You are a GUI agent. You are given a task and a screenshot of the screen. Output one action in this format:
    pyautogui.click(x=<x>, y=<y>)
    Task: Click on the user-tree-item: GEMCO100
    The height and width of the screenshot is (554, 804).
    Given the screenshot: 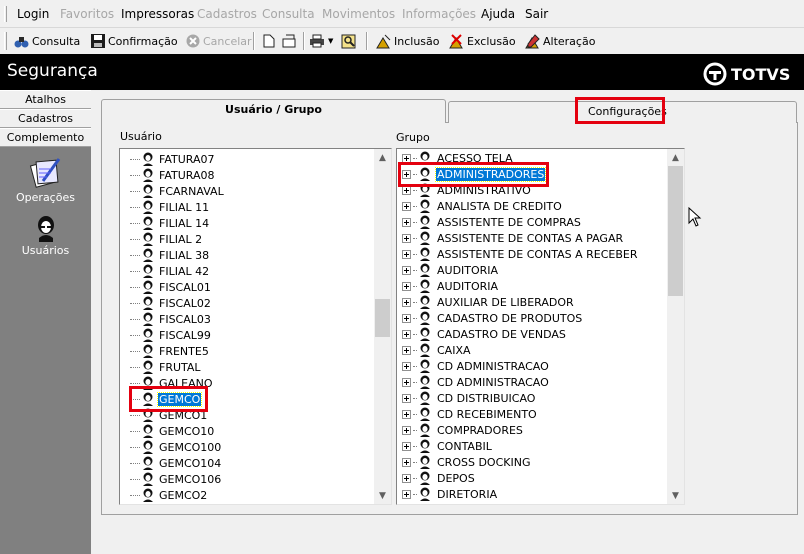 What is the action you would take?
    pyautogui.click(x=176, y=447)
    